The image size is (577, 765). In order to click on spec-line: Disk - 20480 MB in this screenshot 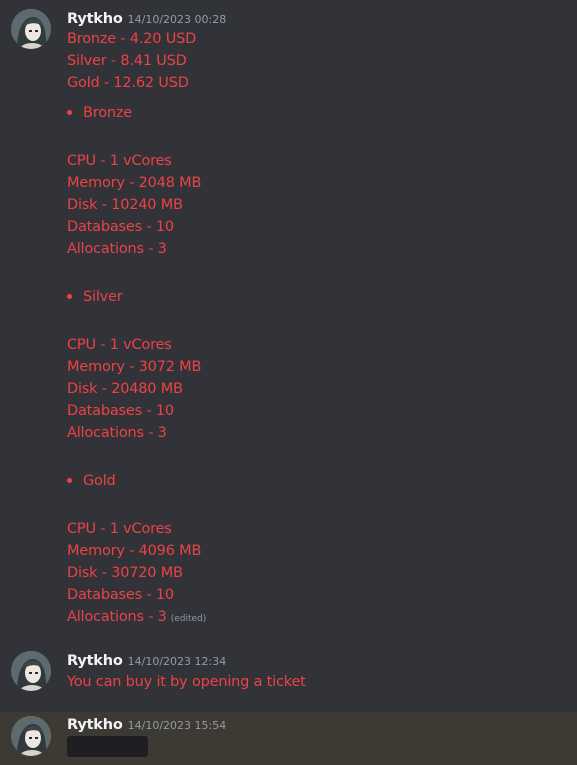, I will do `click(125, 389)`.